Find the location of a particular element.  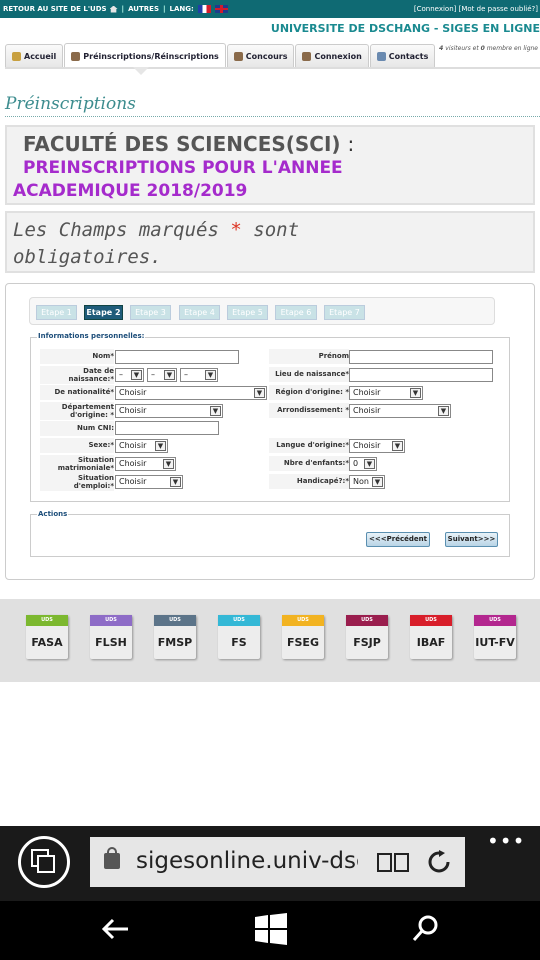

step-6: Etape 6 is located at coordinates (296, 312).